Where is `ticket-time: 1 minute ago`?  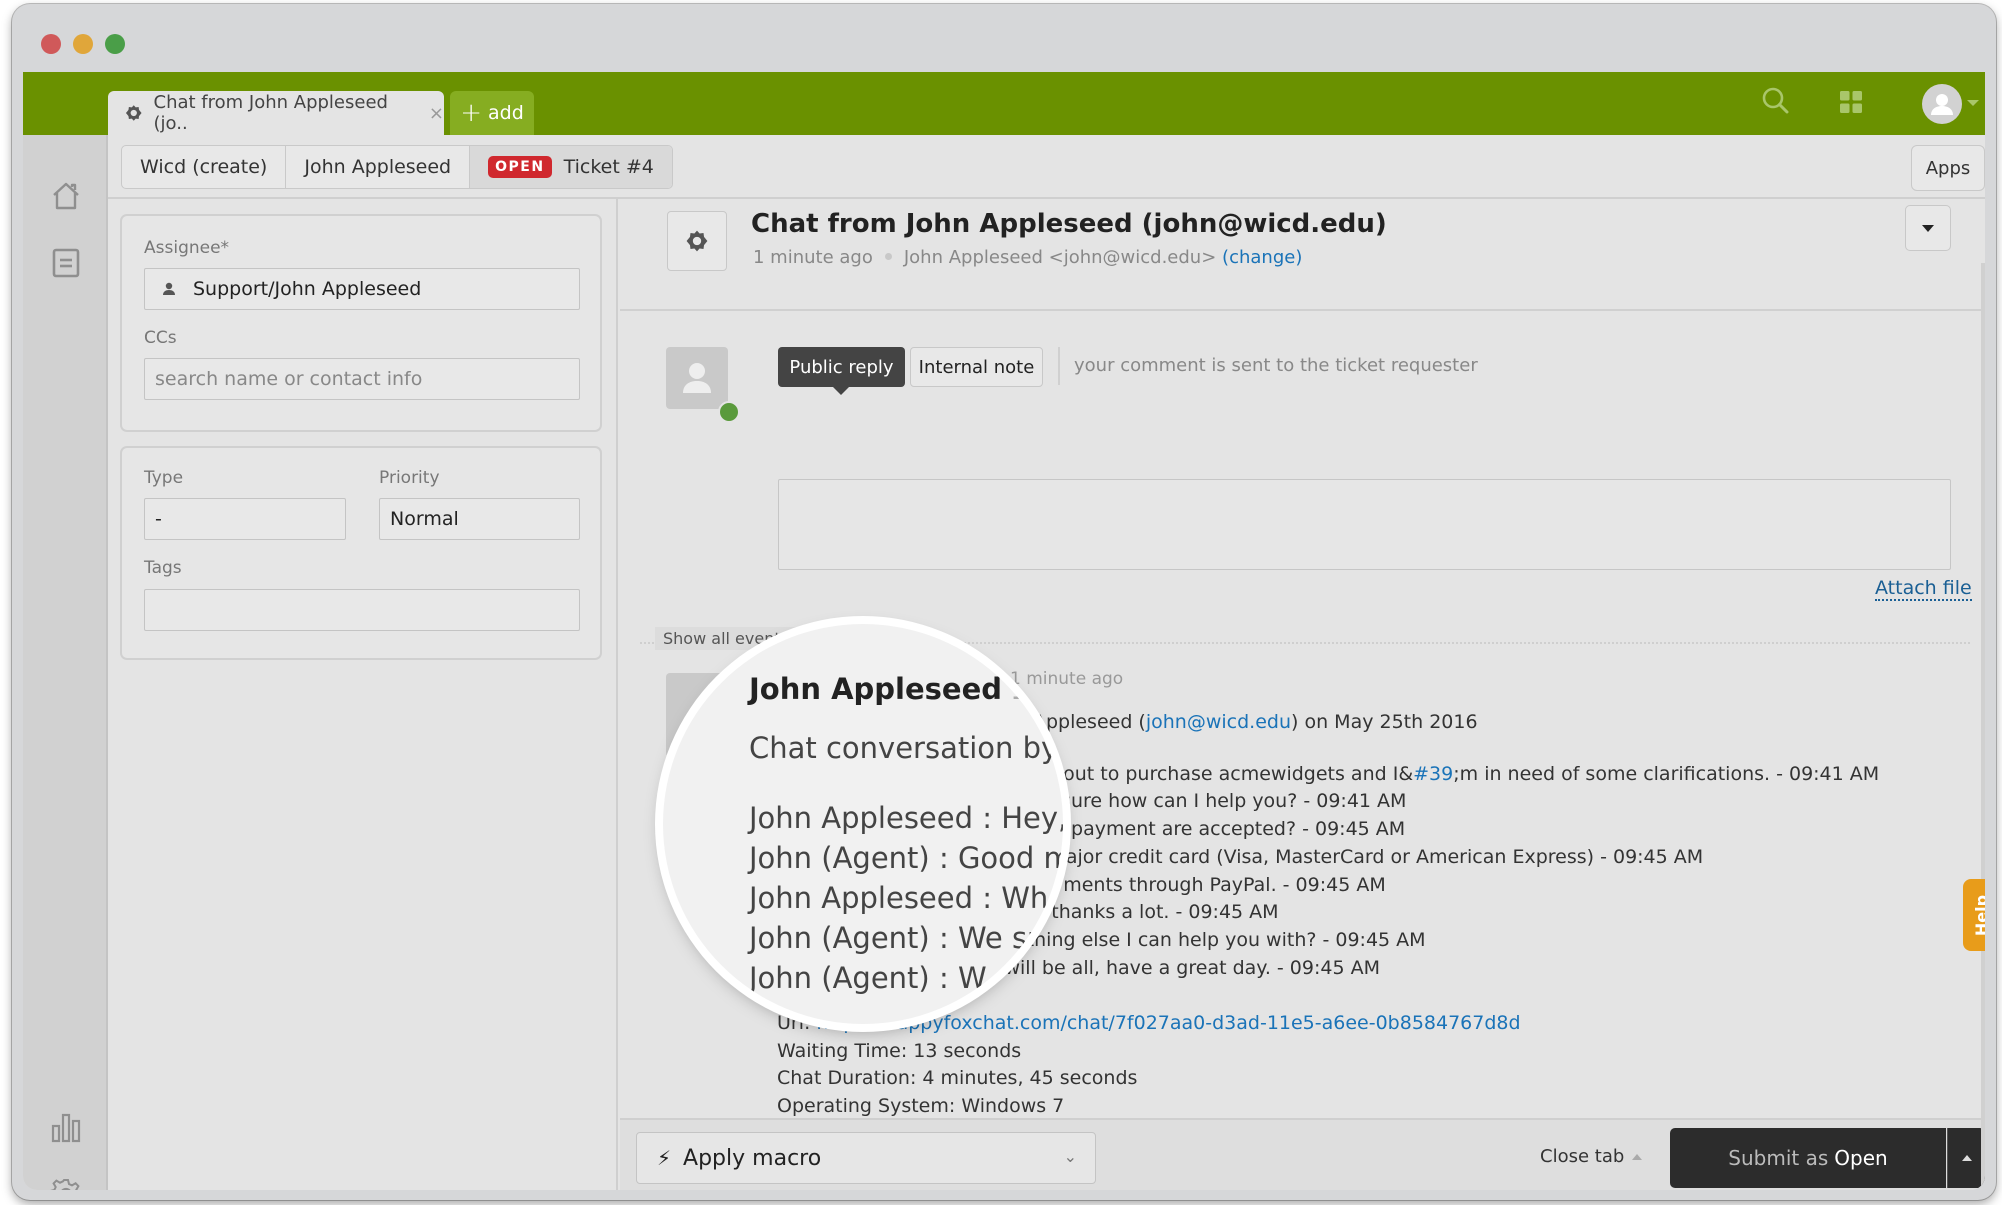 ticket-time: 1 minute ago is located at coordinates (813, 257).